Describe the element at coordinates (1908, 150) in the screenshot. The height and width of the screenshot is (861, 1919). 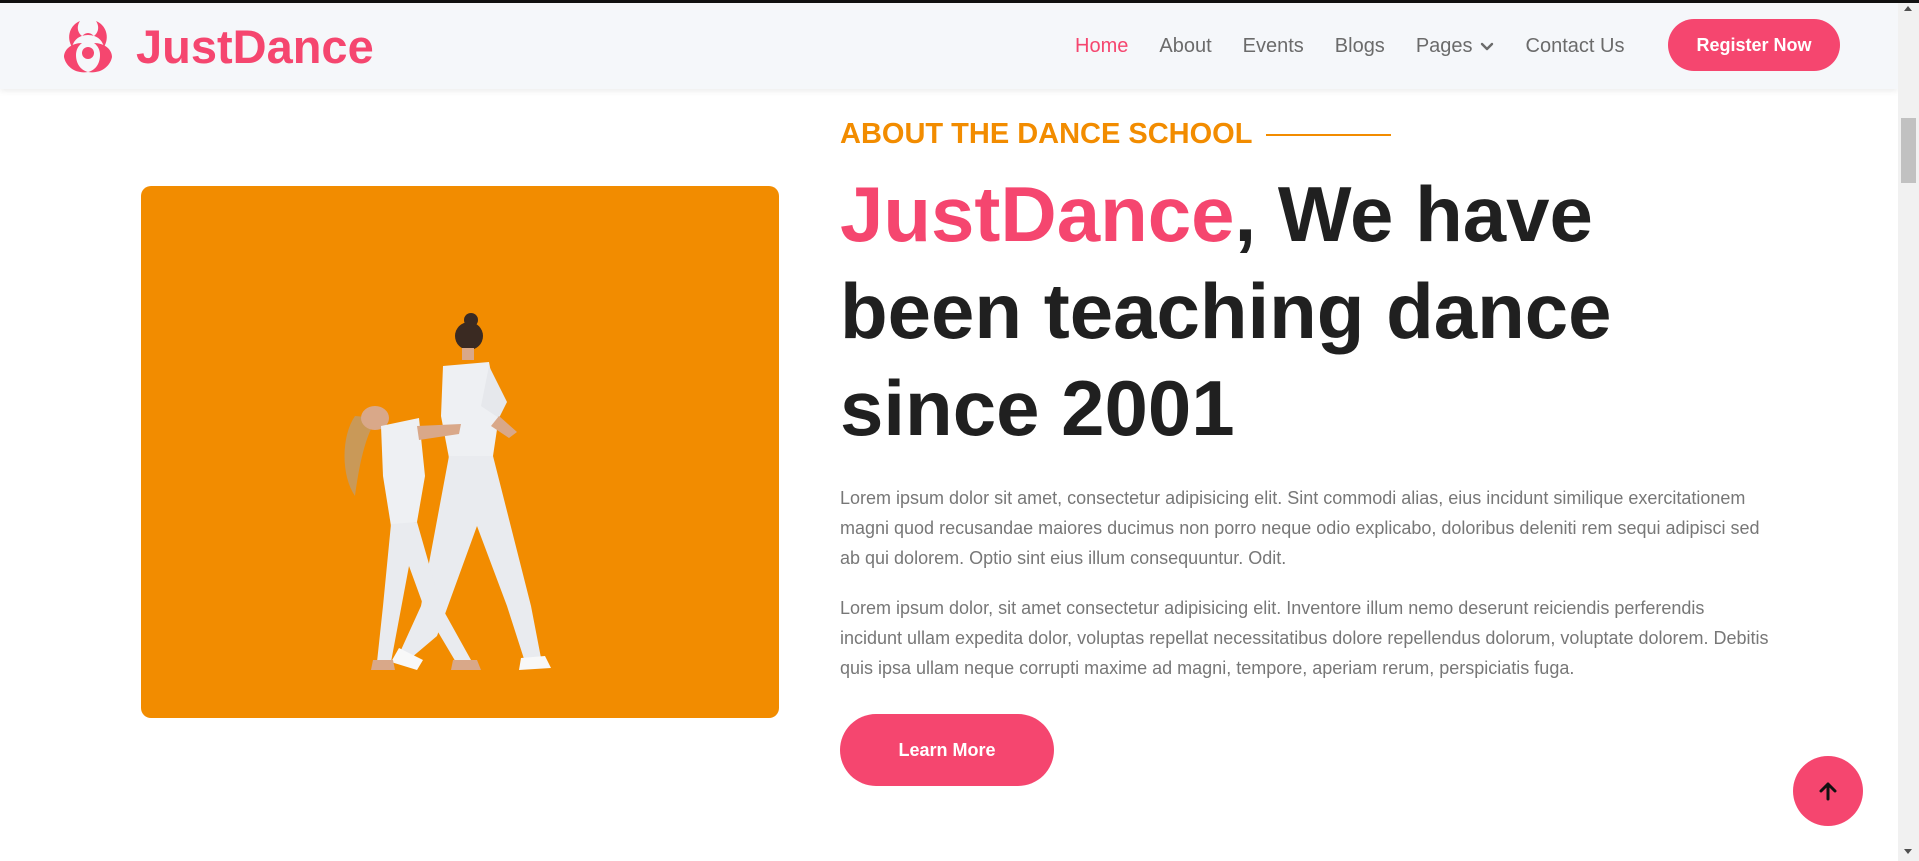
I see `scrollbar-thumb` at that location.